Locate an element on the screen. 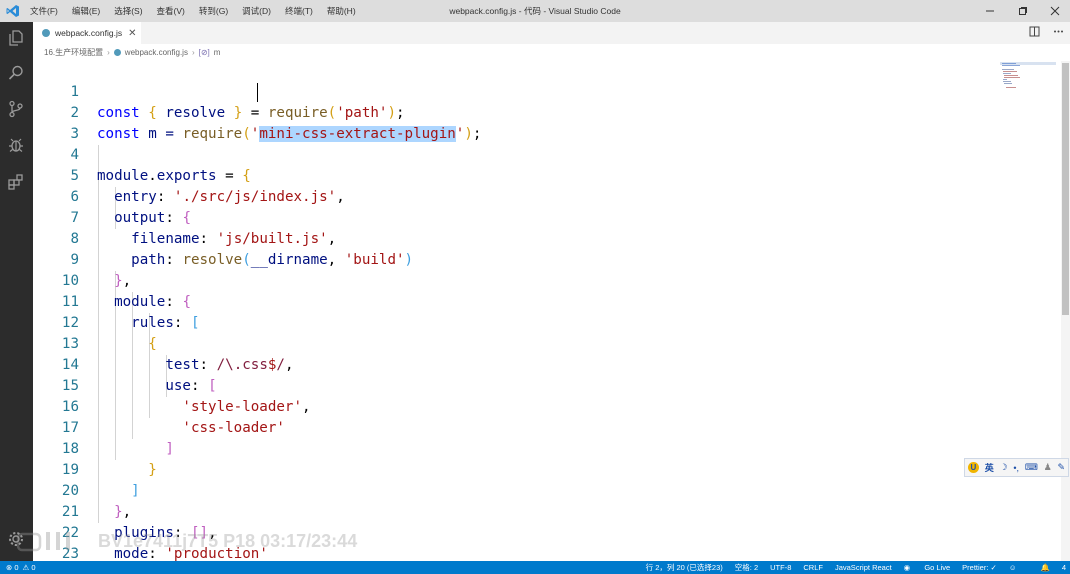 This screenshot has height=574, width=1070. code-line: 1 const { resolve } = require('path'); is located at coordinates (513, 91).